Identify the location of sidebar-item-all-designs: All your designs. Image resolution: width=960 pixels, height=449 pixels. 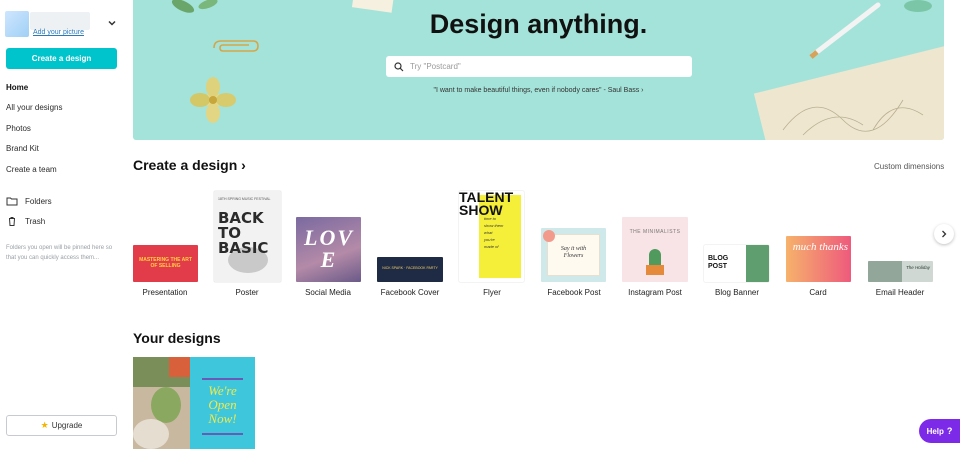
(34, 107).